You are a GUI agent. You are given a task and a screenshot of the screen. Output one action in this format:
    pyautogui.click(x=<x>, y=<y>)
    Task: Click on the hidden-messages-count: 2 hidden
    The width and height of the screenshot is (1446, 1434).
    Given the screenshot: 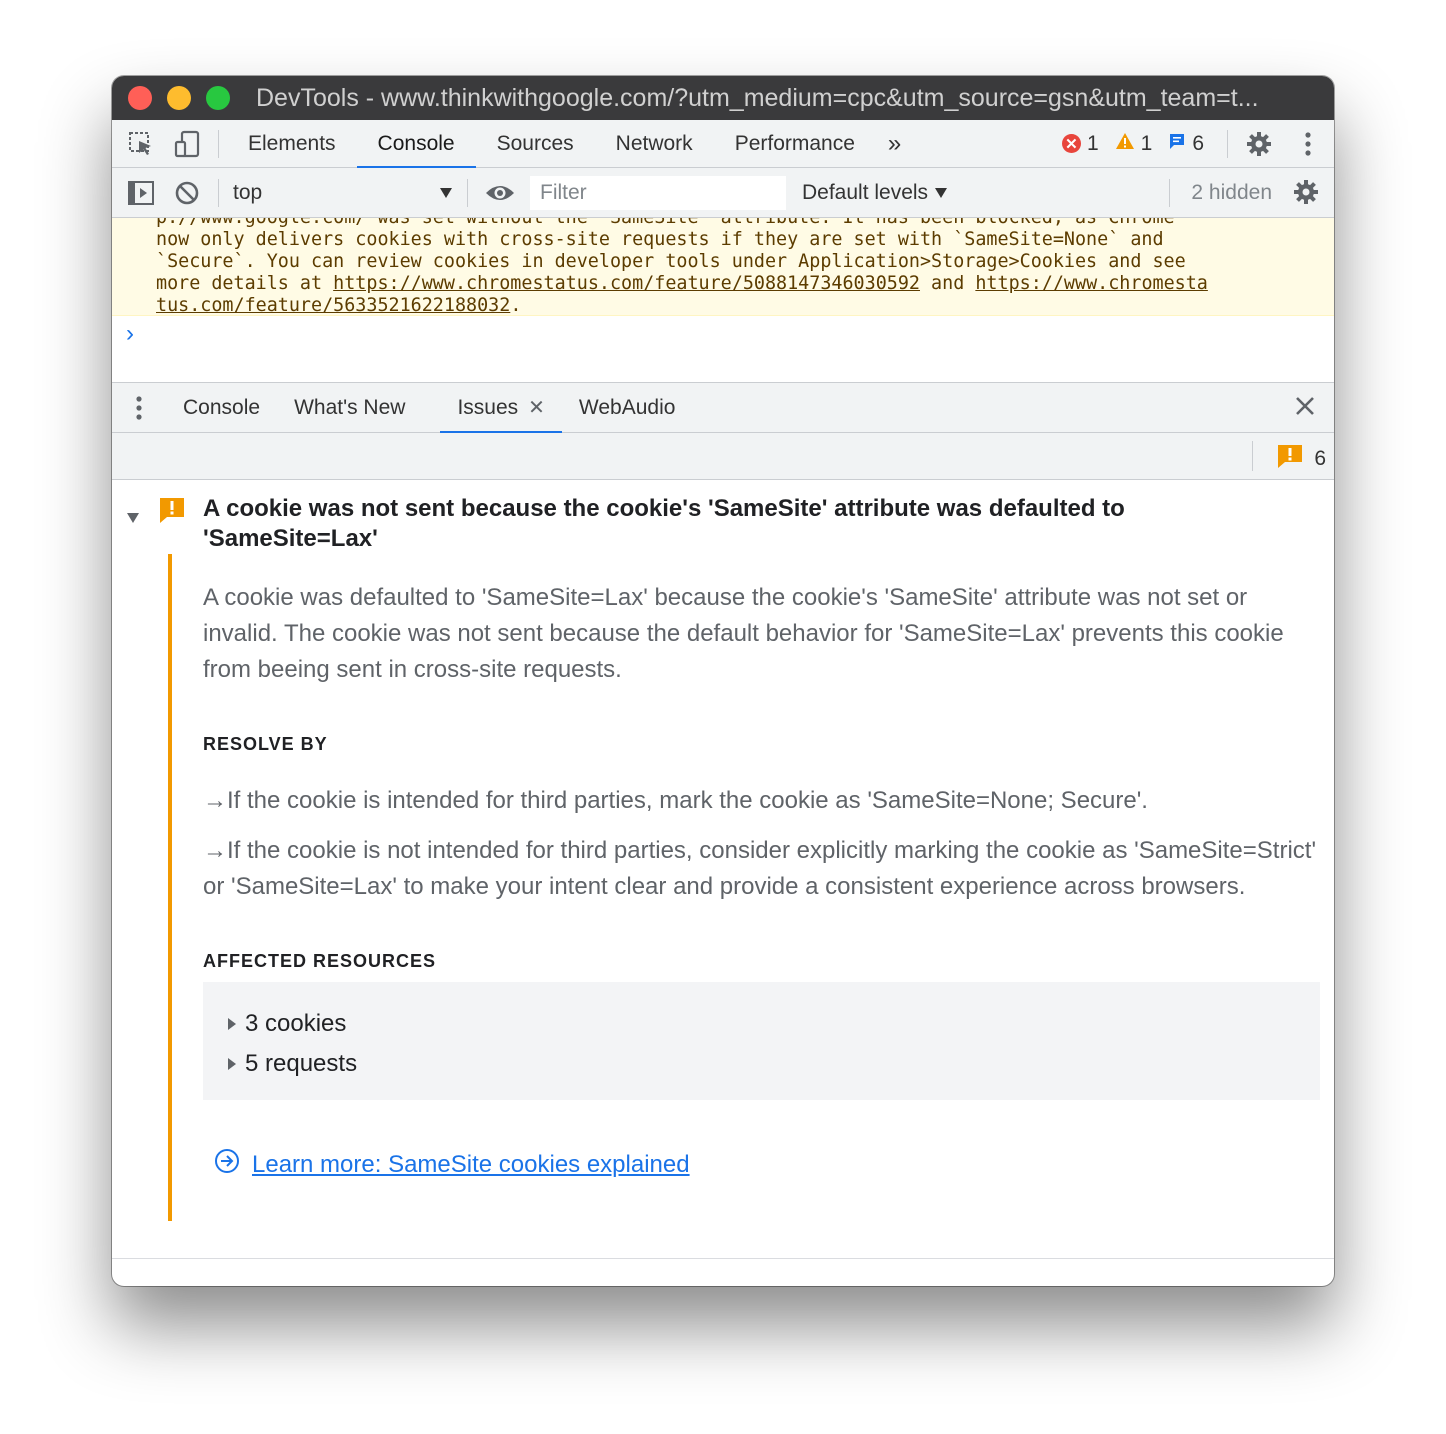 What is the action you would take?
    pyautogui.click(x=1231, y=192)
    